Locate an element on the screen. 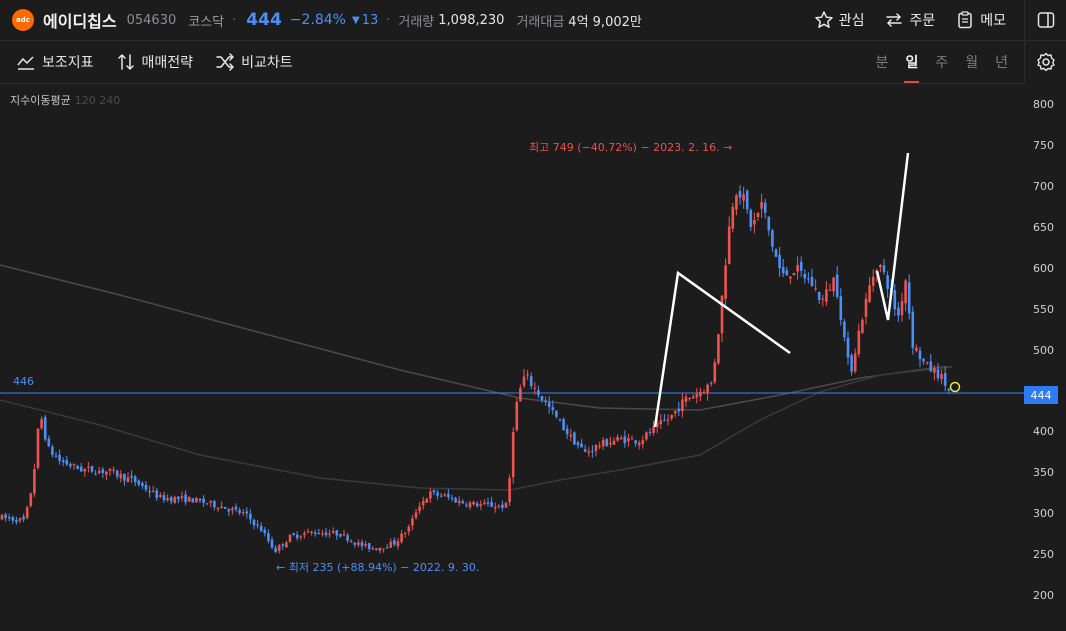  chart-settings-button is located at coordinates (1045, 62).